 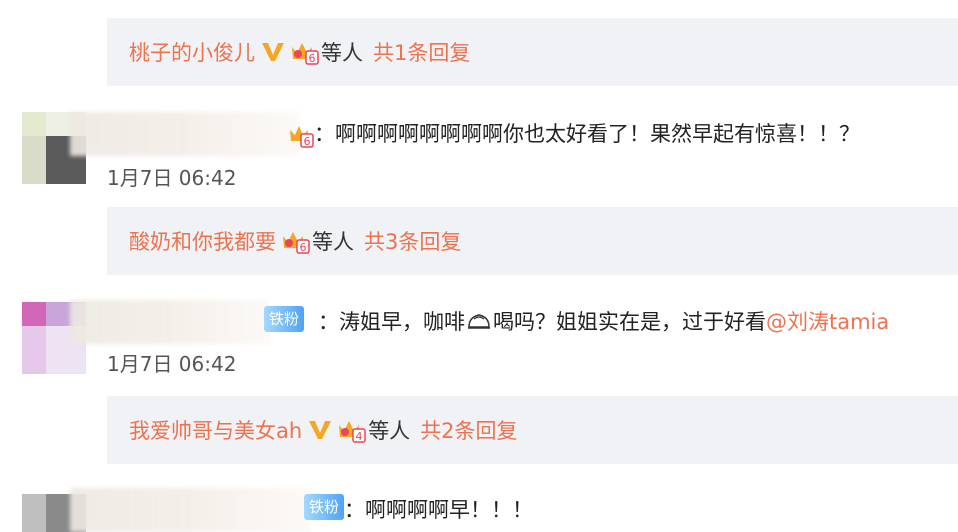 I want to click on reply-count-link: 共3条回复, so click(x=412, y=241).